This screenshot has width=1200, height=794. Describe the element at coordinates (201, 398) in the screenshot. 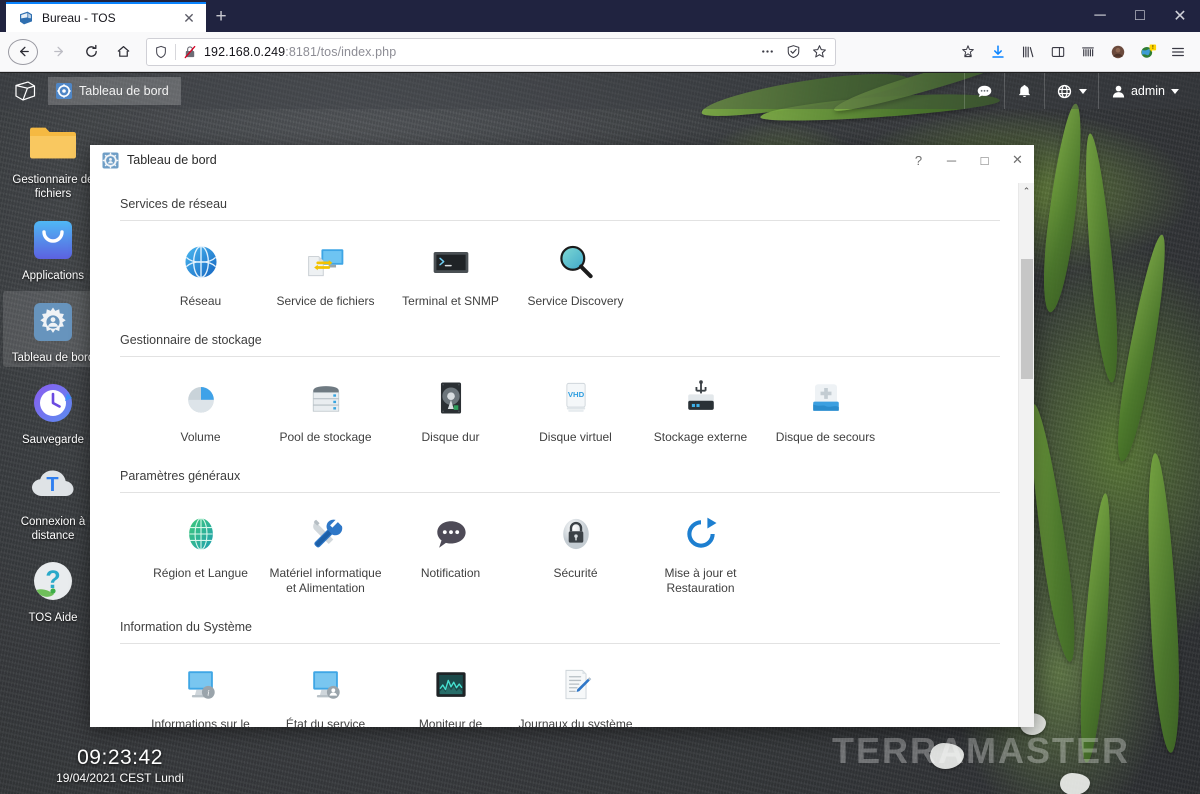

I see `pie-volume-icon` at that location.